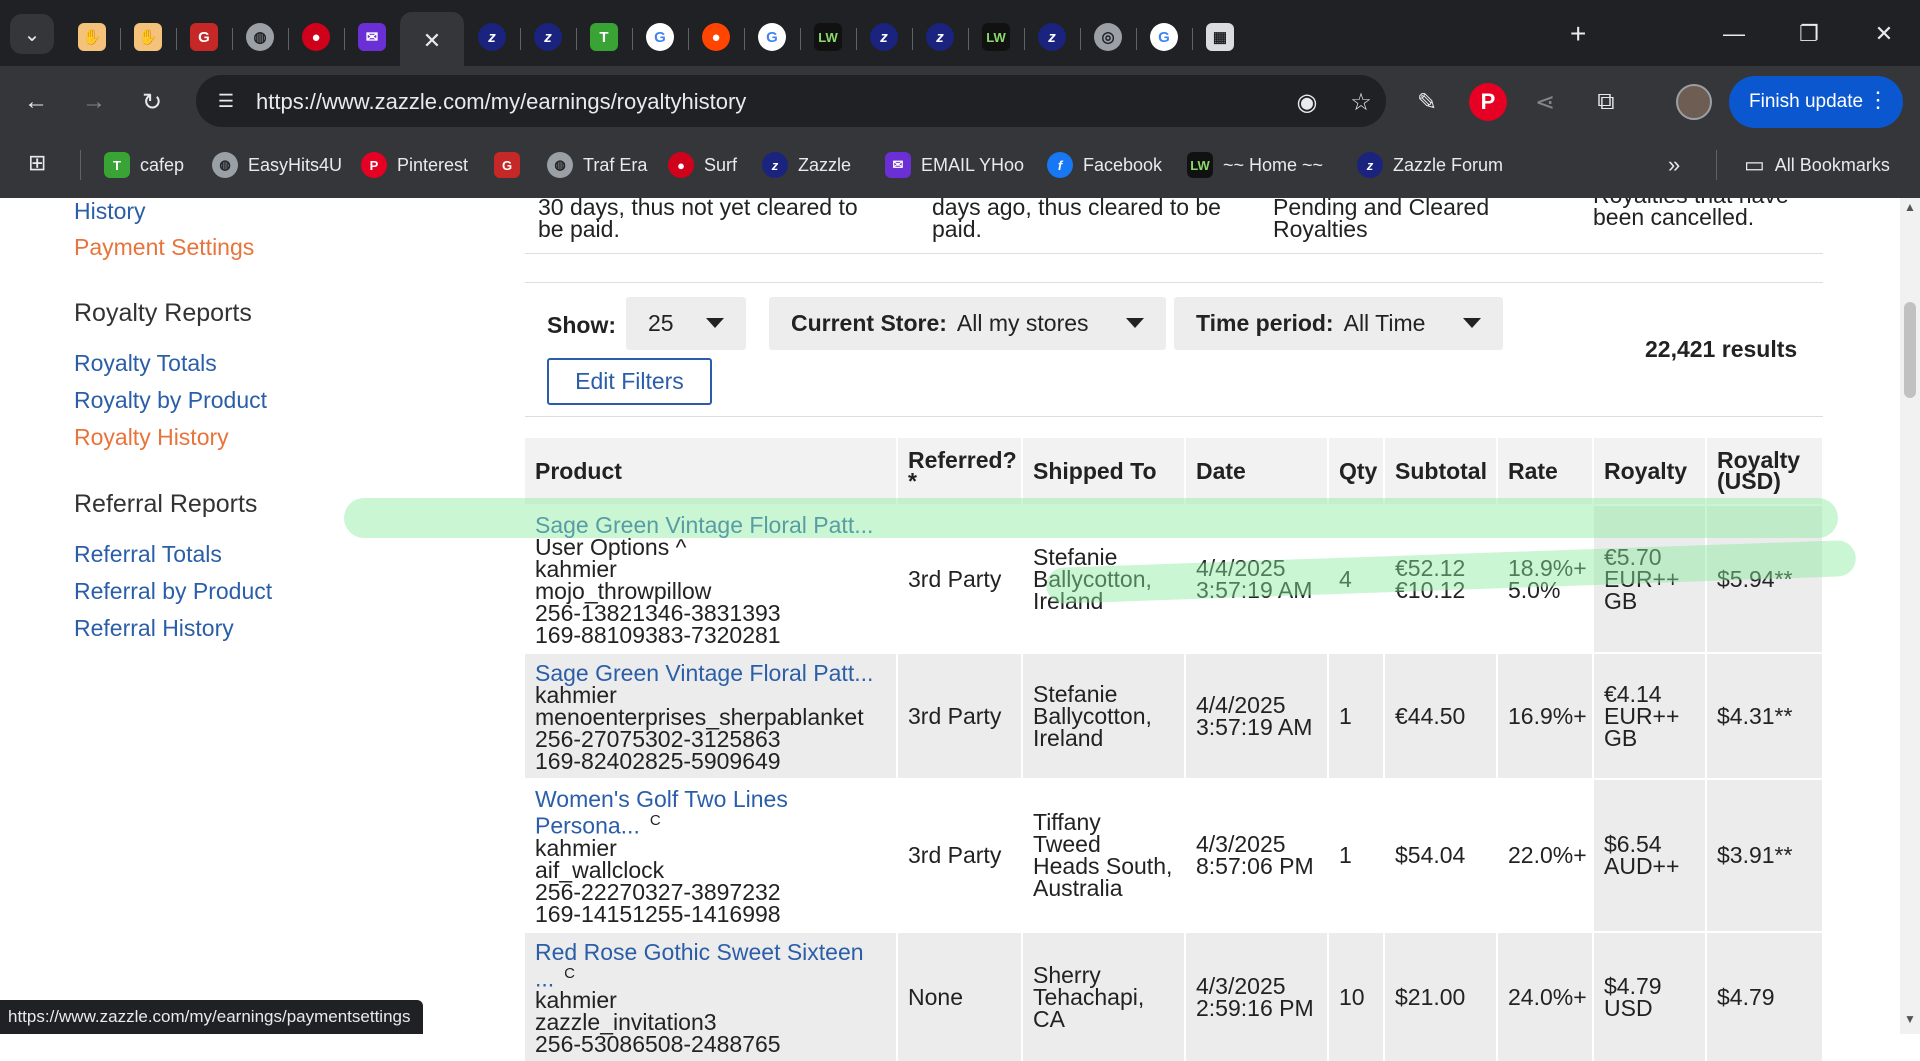  What do you see at coordinates (1104, 165) in the screenshot?
I see `bookmark-item: f Facebook` at bounding box center [1104, 165].